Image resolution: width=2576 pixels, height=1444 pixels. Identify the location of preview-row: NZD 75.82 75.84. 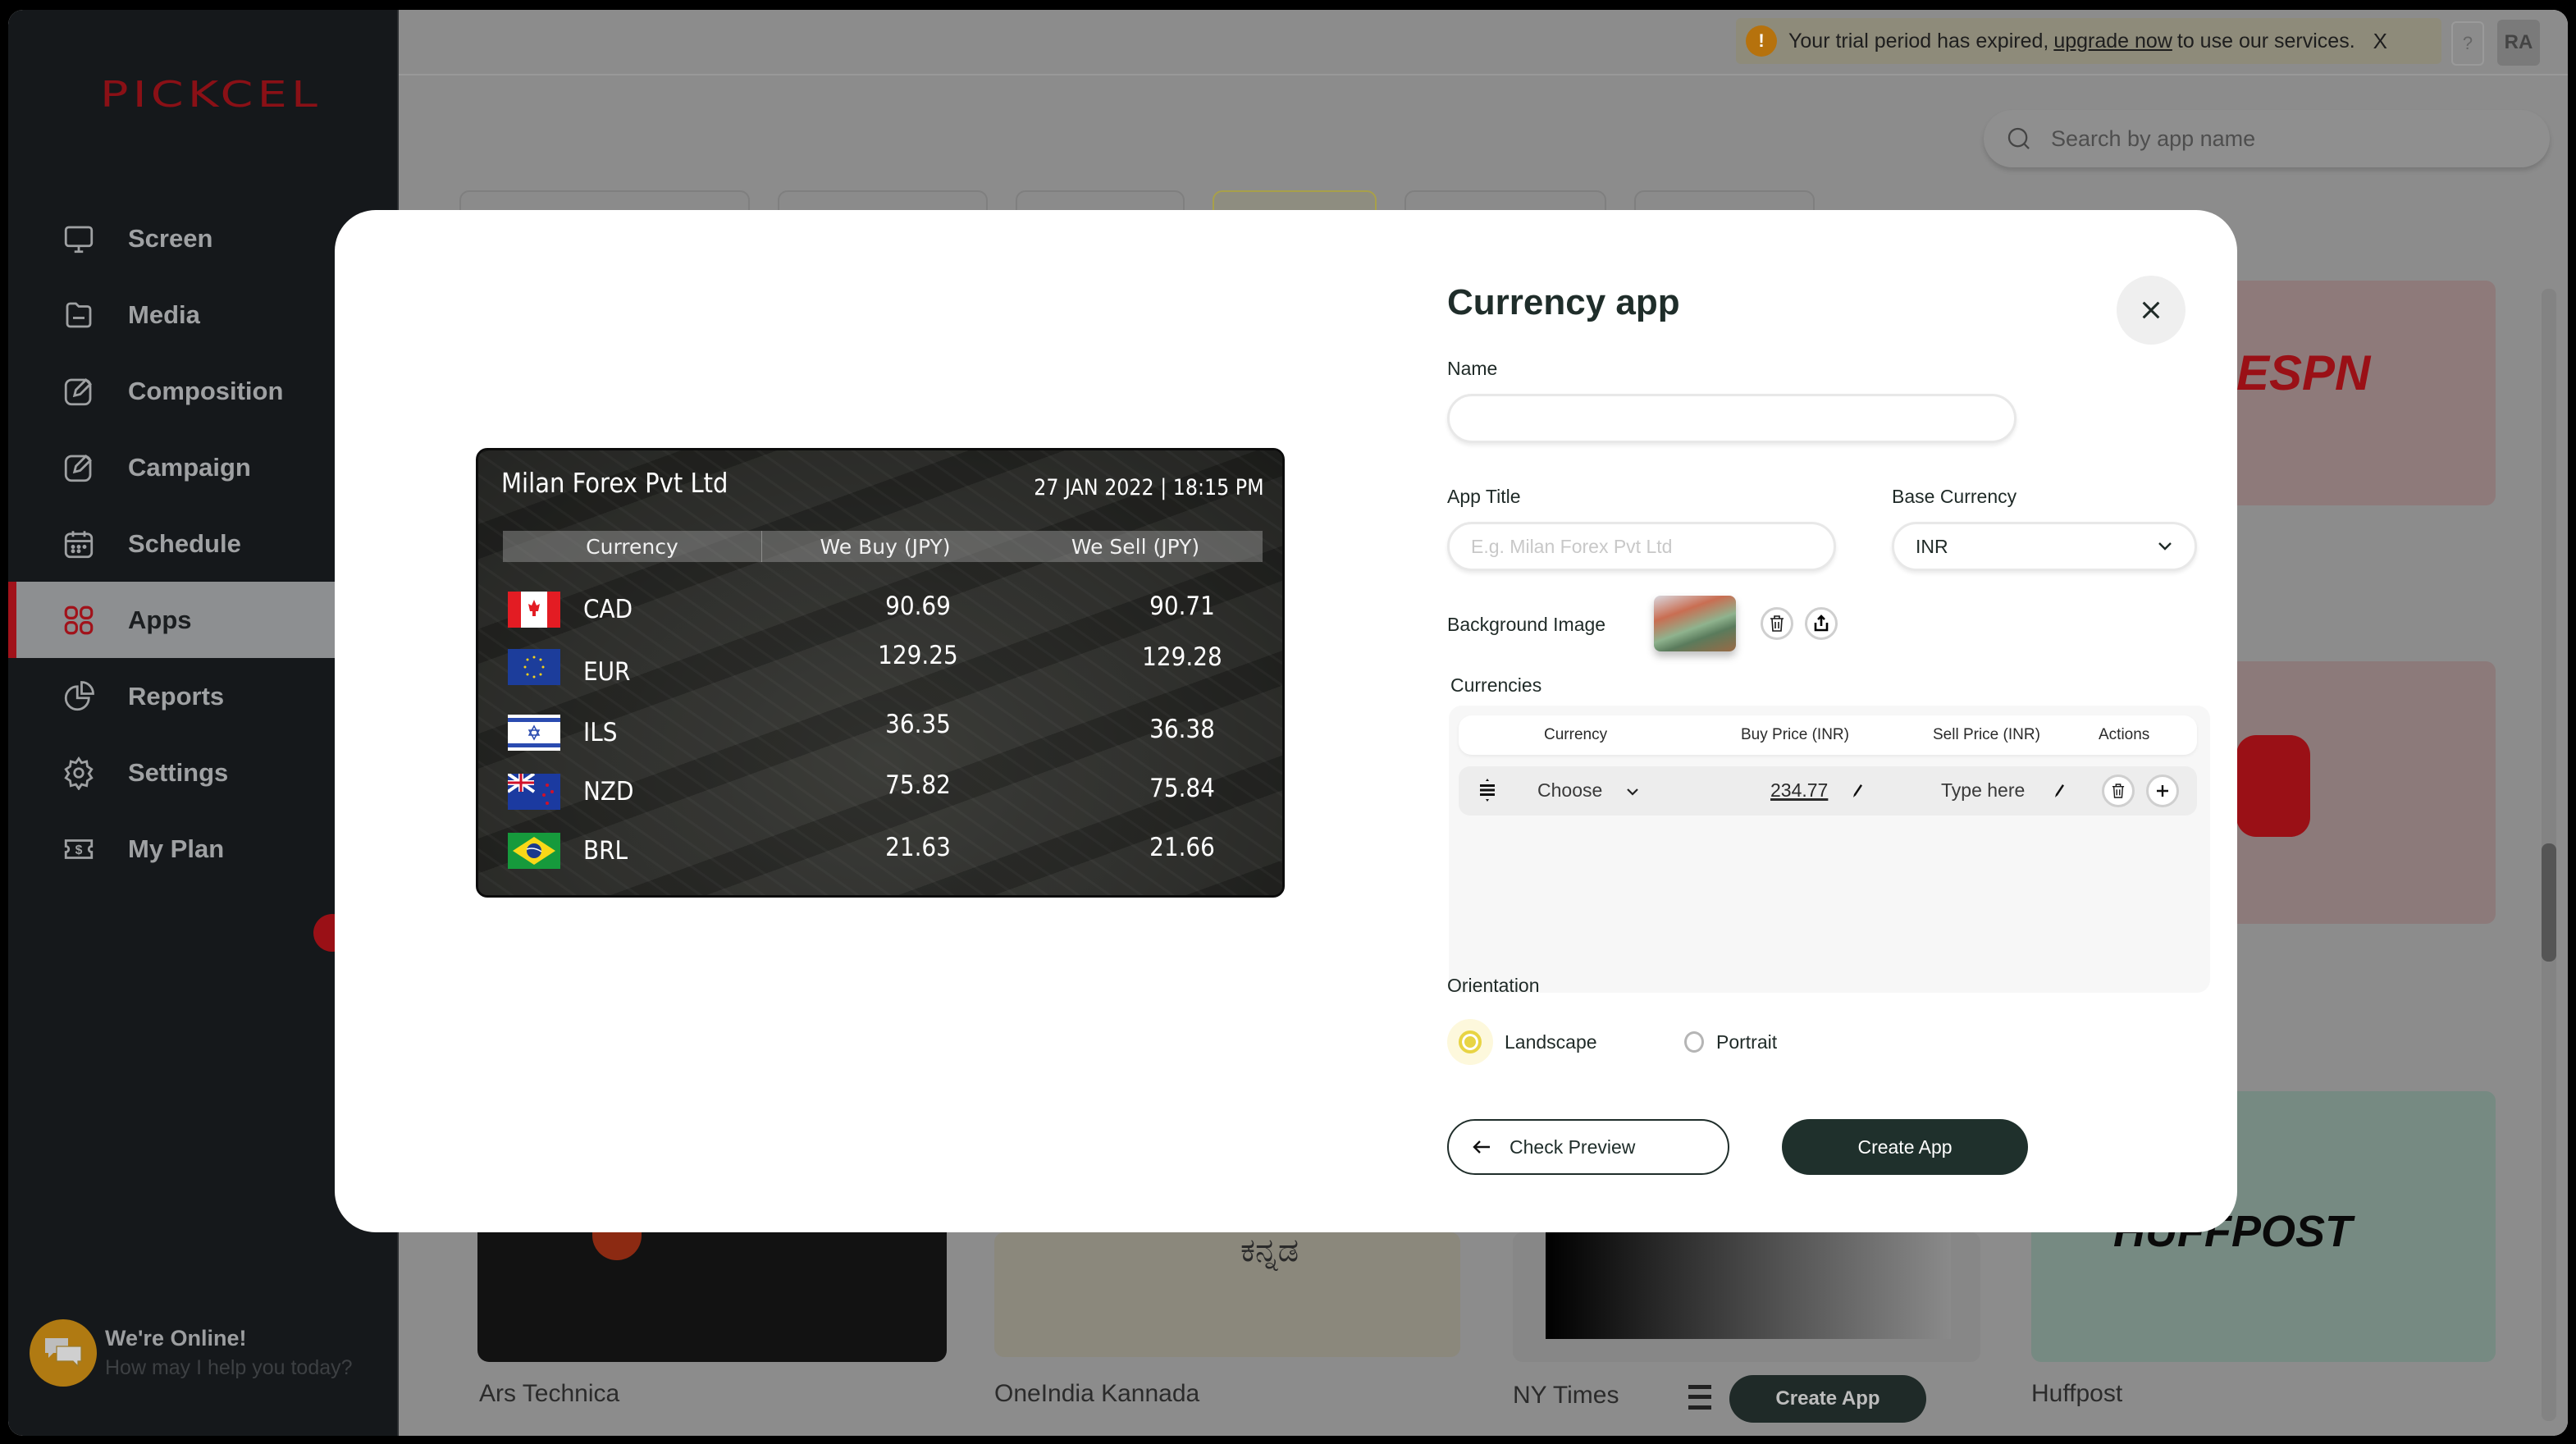
(885, 790).